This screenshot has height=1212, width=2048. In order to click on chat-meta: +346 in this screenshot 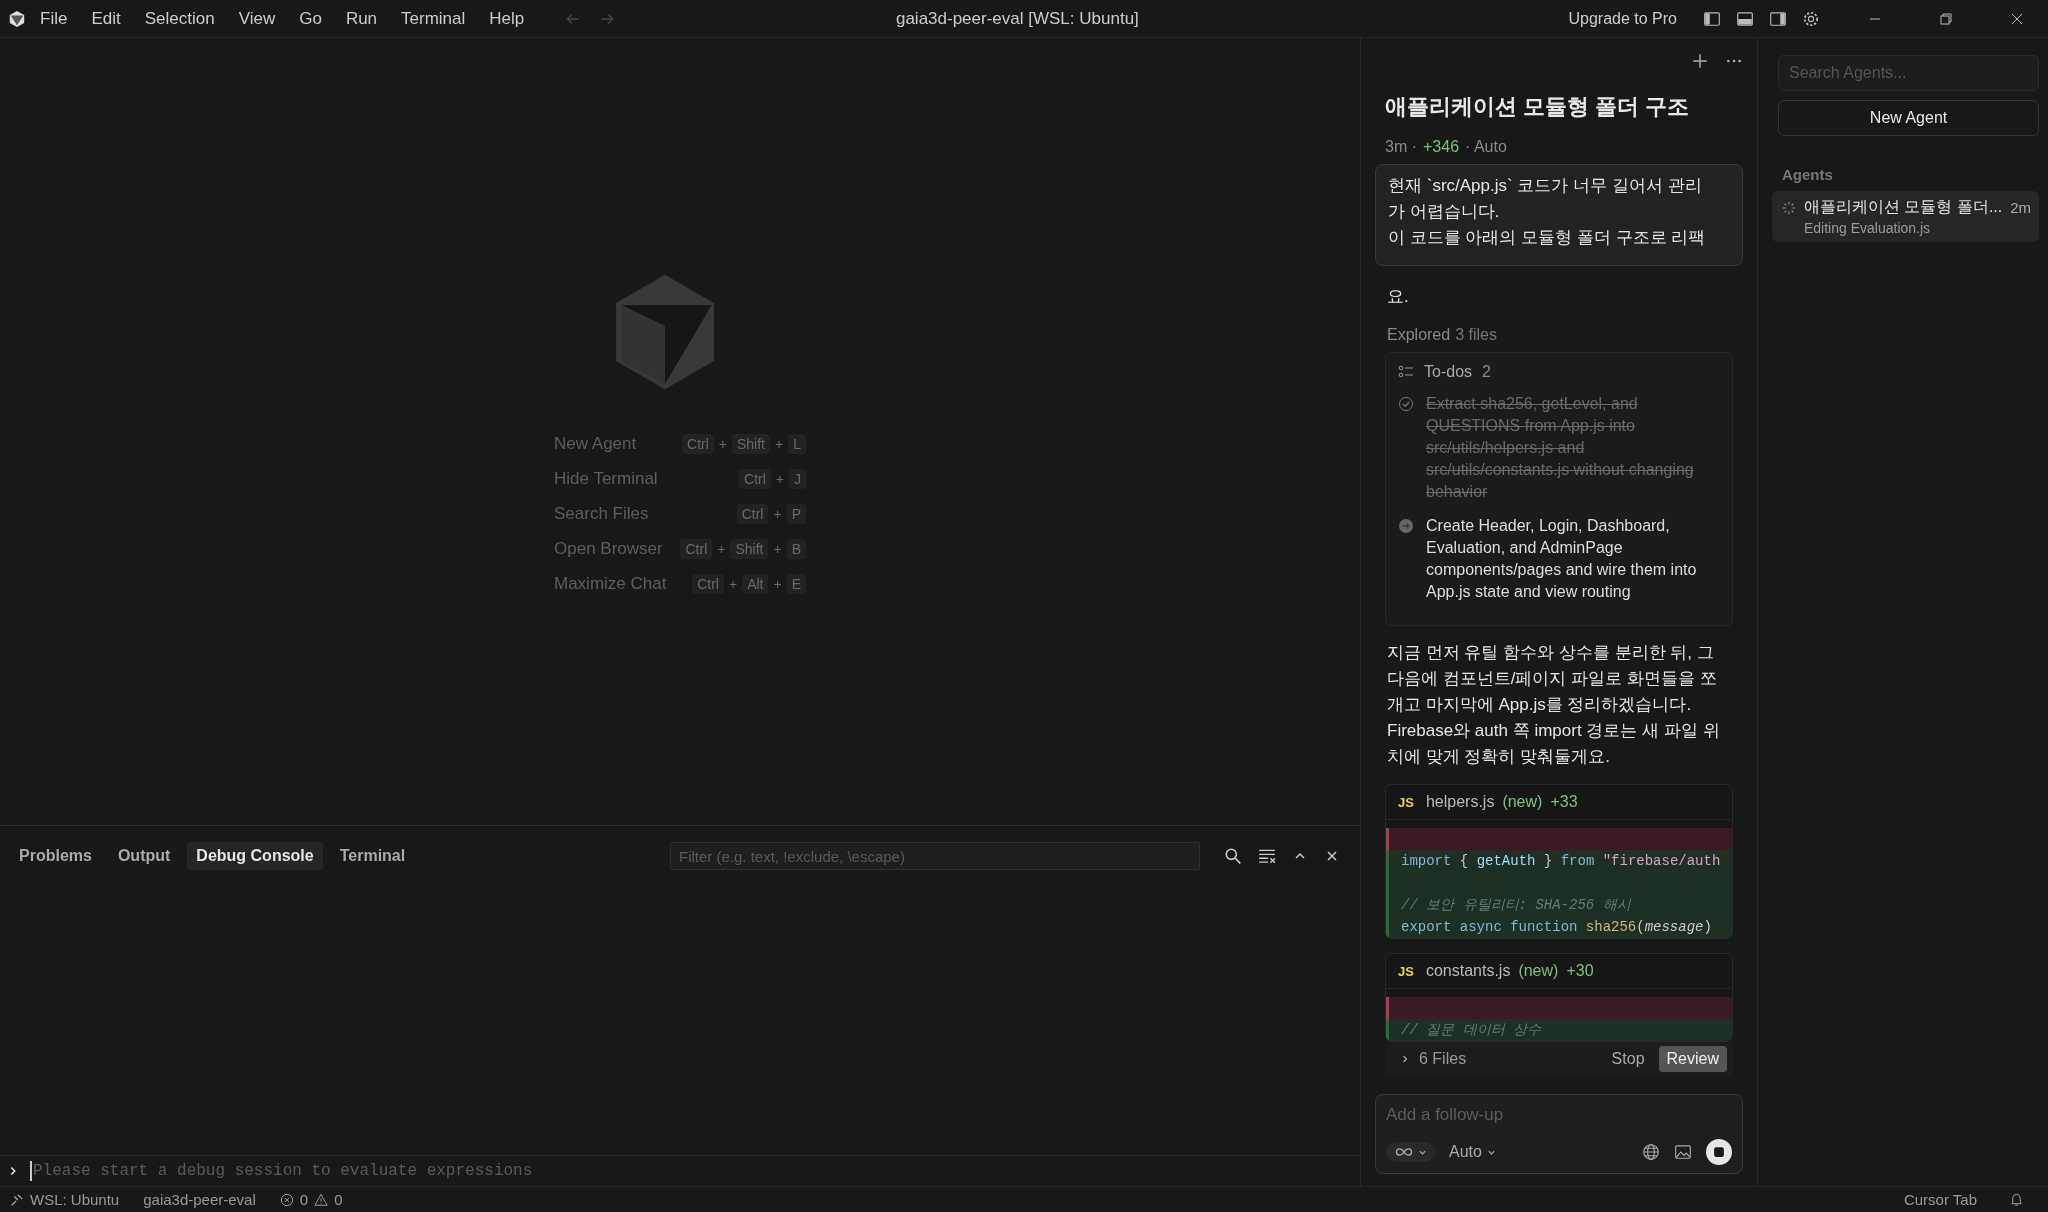, I will do `click(1441, 147)`.